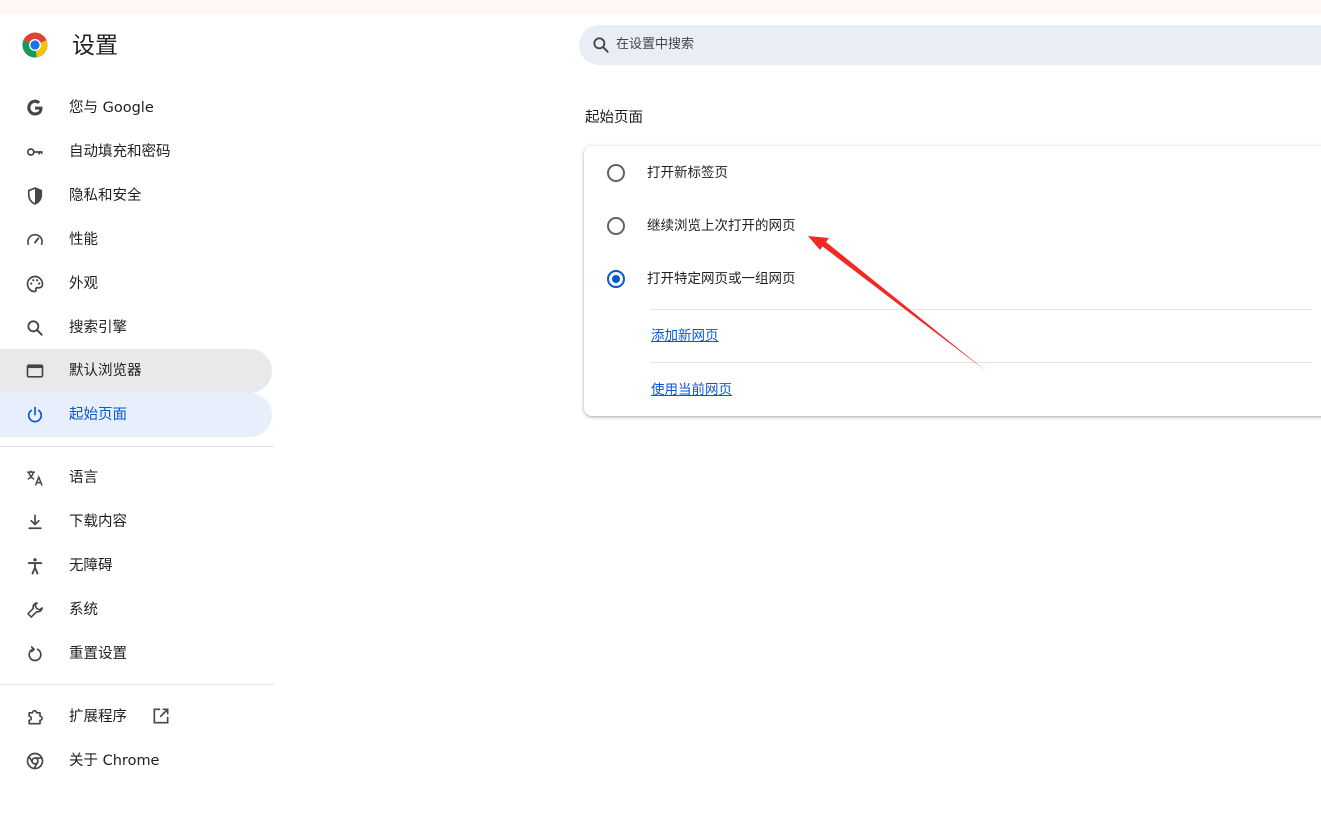  What do you see at coordinates (136, 522) in the screenshot?
I see `sidebar-item-downloads: 下载内容` at bounding box center [136, 522].